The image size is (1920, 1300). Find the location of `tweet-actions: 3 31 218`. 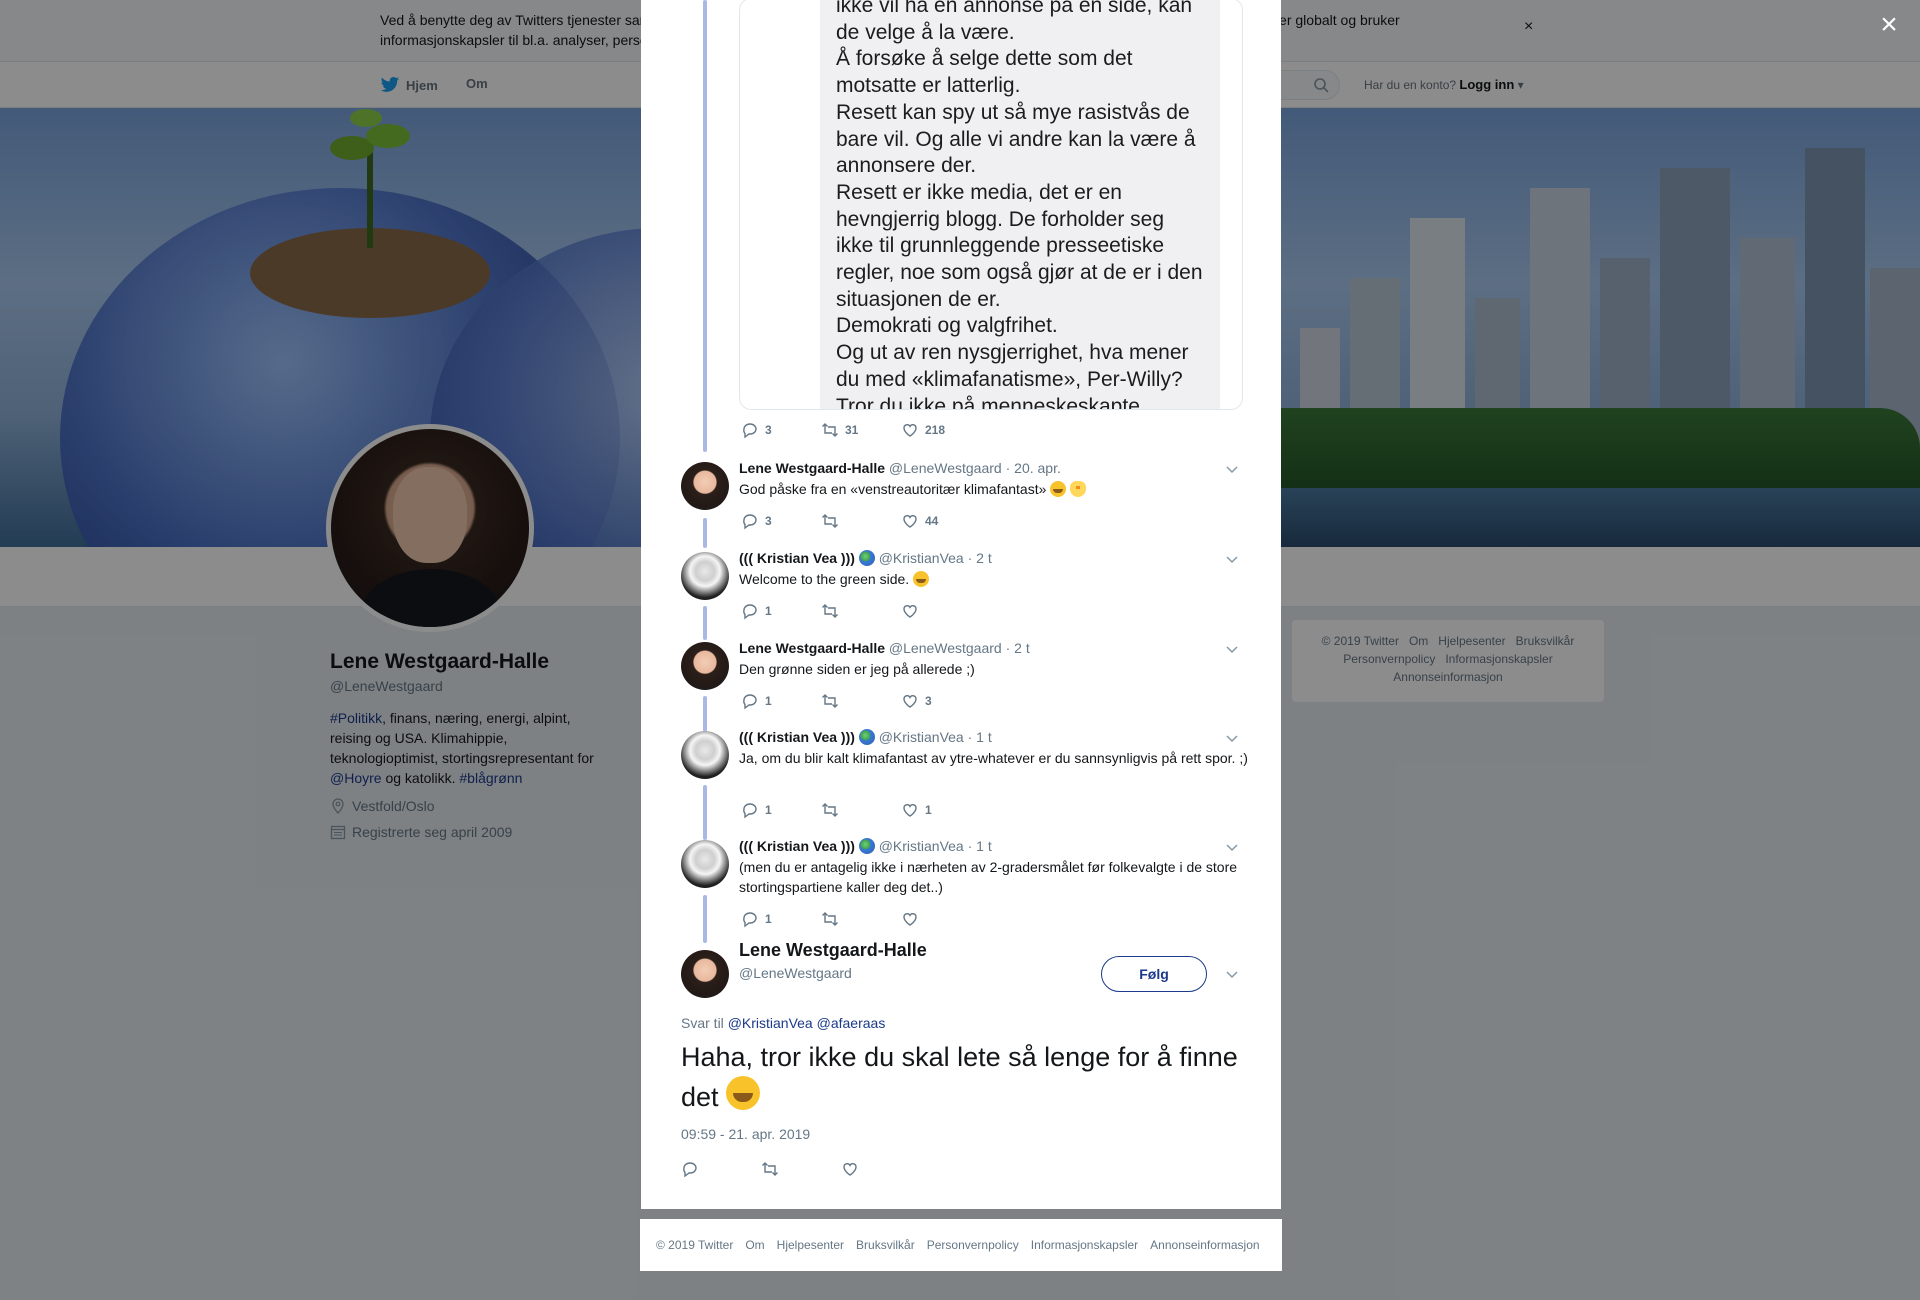

tweet-actions: 3 31 218 is located at coordinates (861, 430).